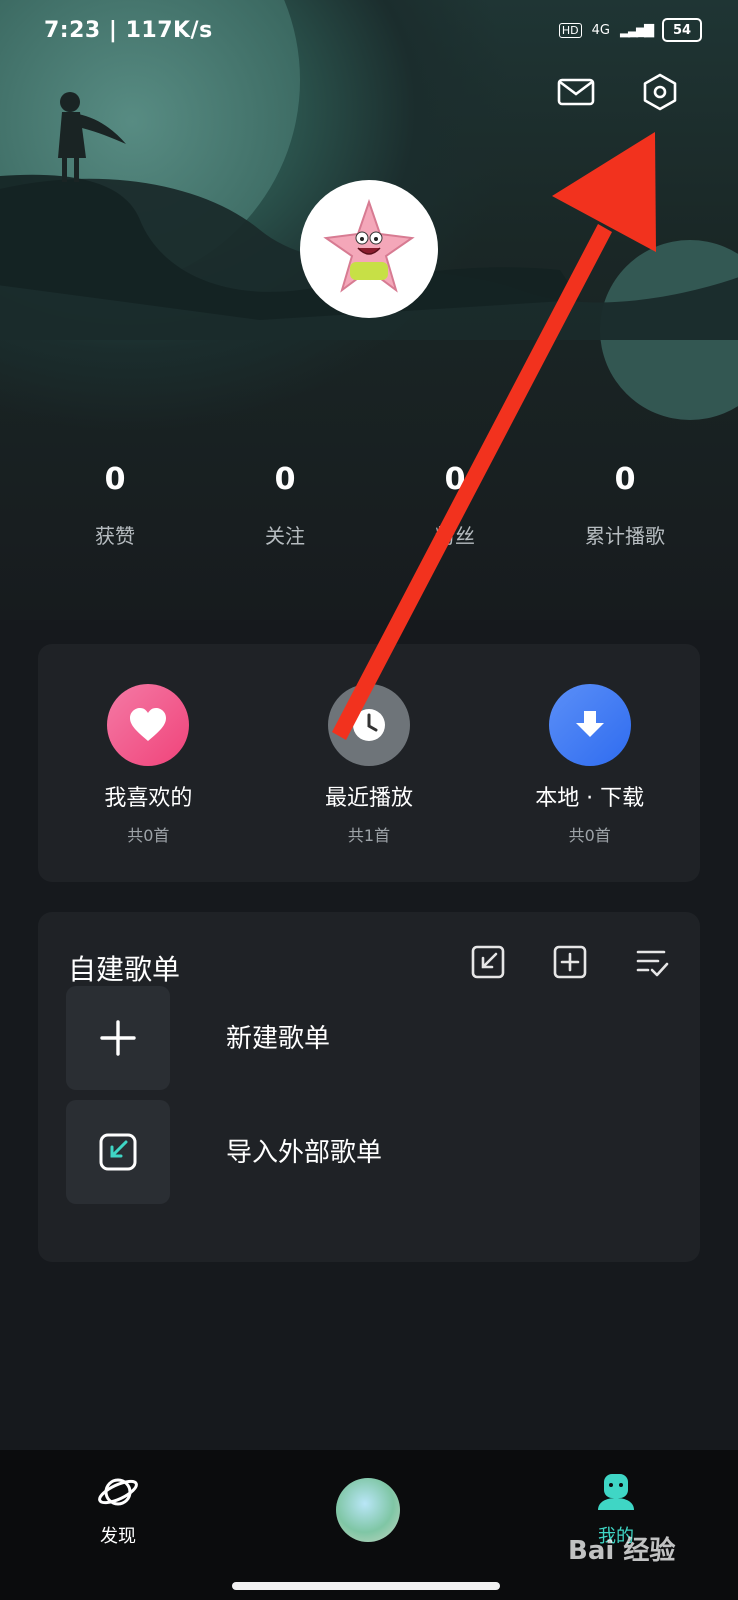  What do you see at coordinates (682, 30) in the screenshot?
I see `battery-icon: 54` at bounding box center [682, 30].